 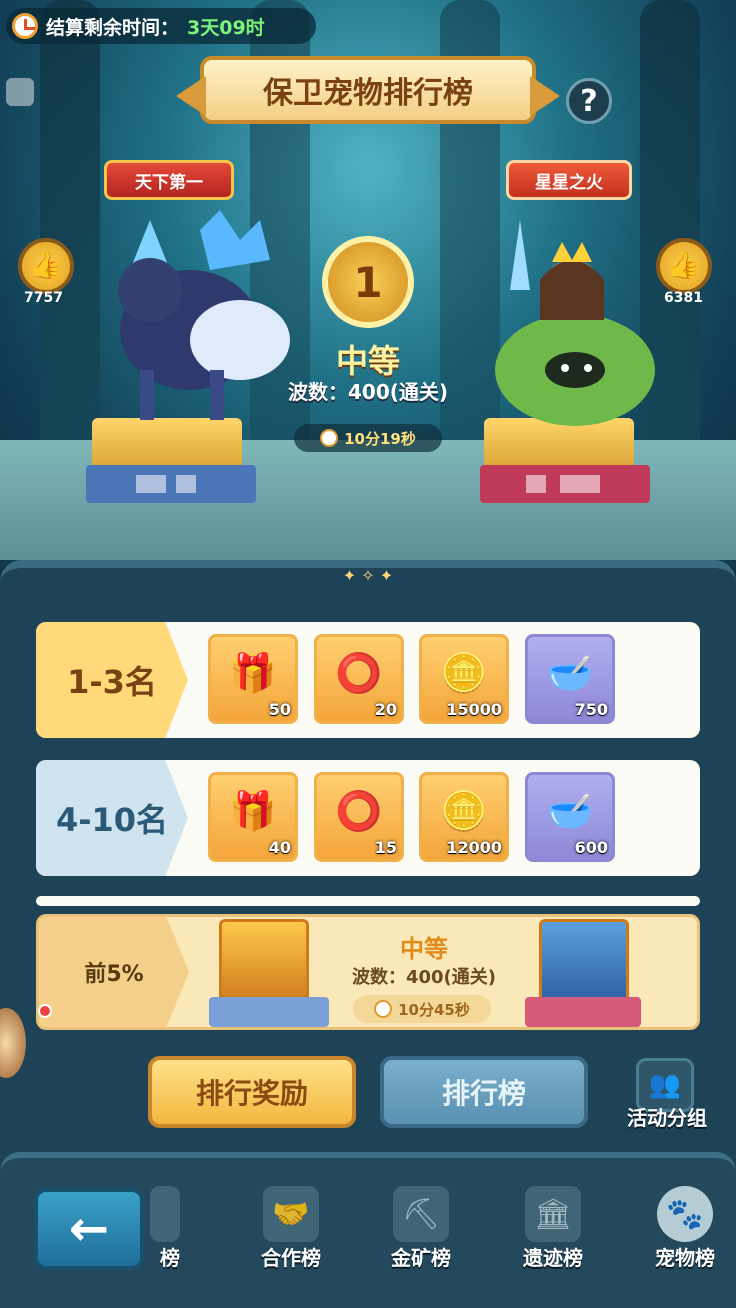 I want to click on mine-cart-icon: ⛏, so click(x=421, y=1214).